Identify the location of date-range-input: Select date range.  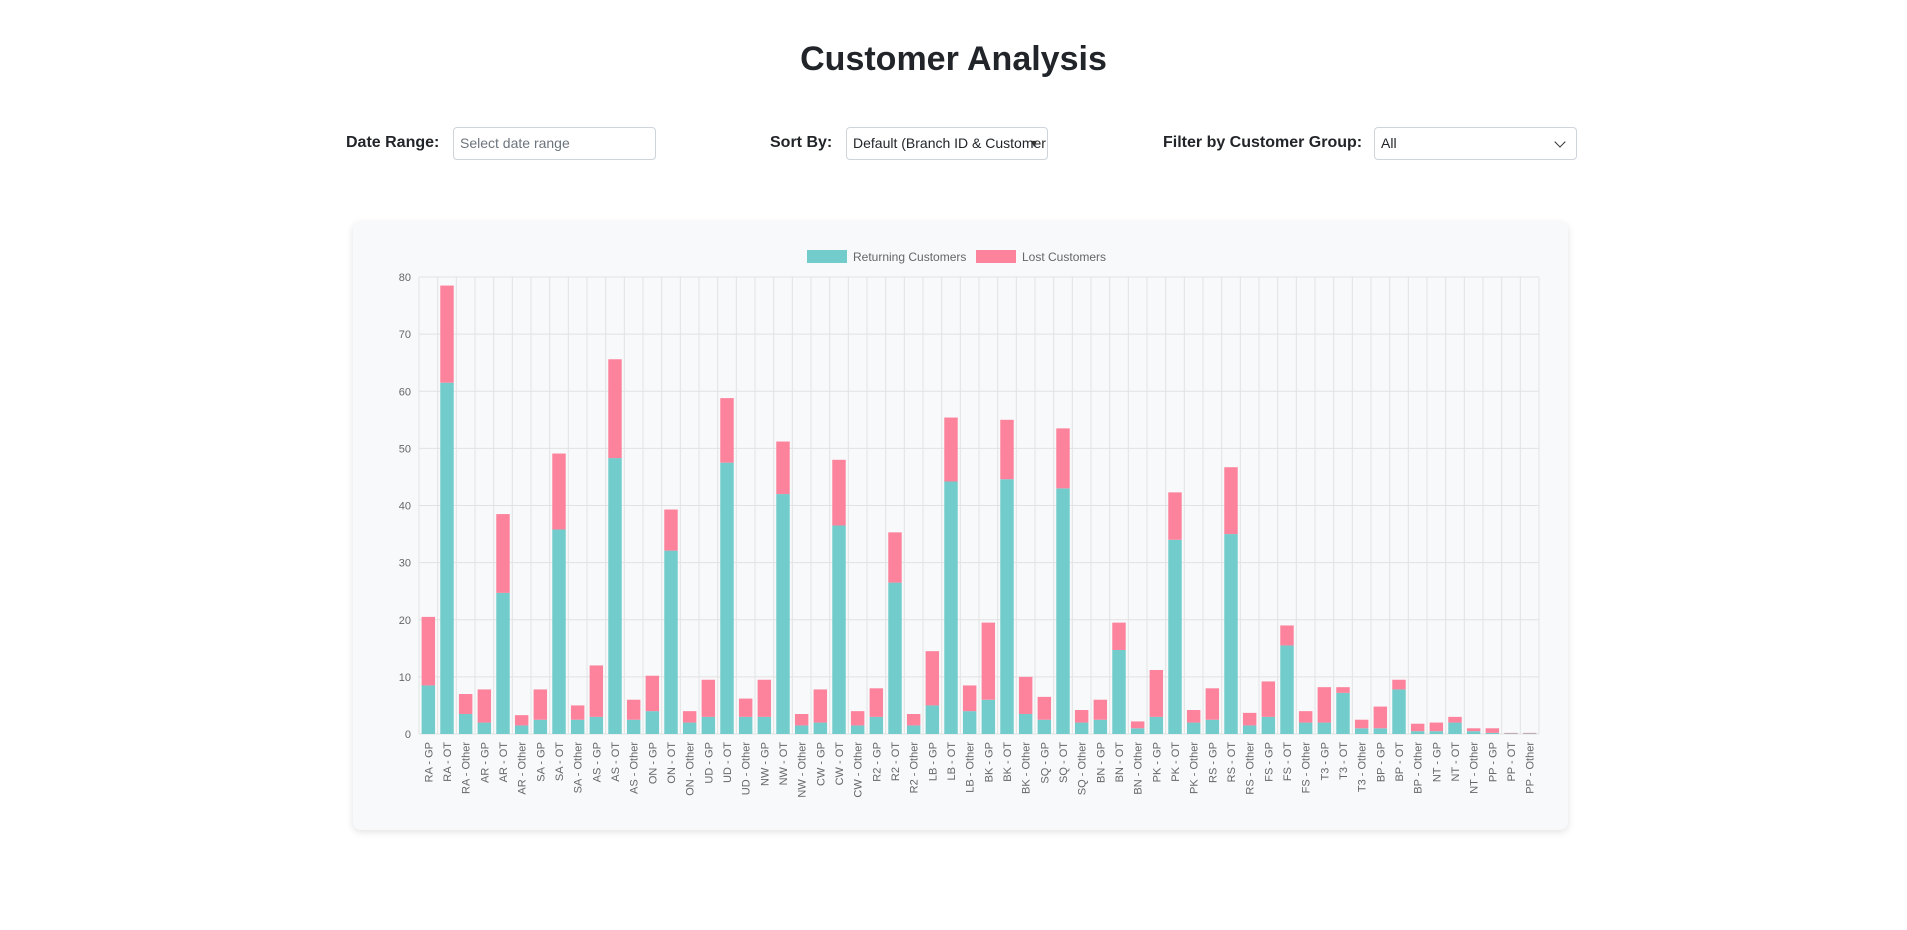
(554, 143).